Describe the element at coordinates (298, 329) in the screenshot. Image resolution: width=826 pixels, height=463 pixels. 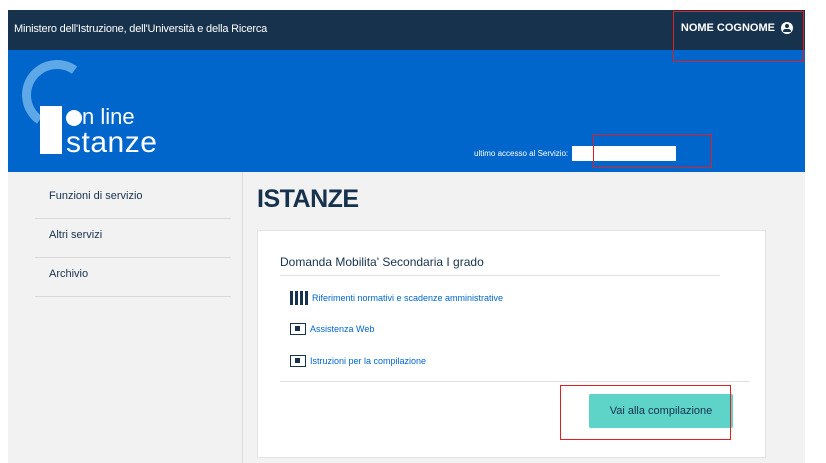
I see `support-screen-icon` at that location.